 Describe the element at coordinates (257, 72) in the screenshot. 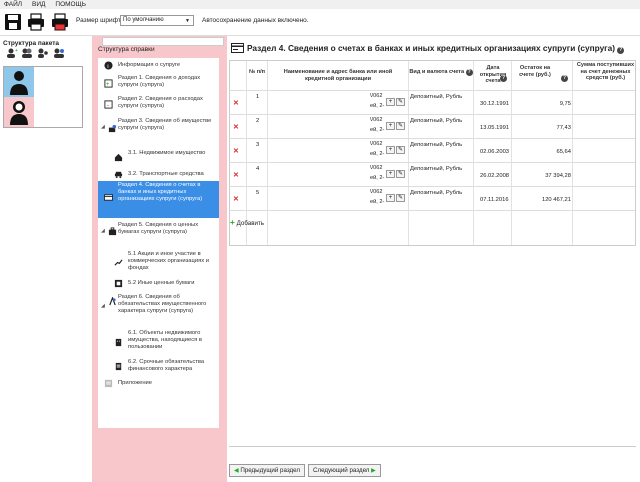

I see `column-header-num: № п/п` at that location.